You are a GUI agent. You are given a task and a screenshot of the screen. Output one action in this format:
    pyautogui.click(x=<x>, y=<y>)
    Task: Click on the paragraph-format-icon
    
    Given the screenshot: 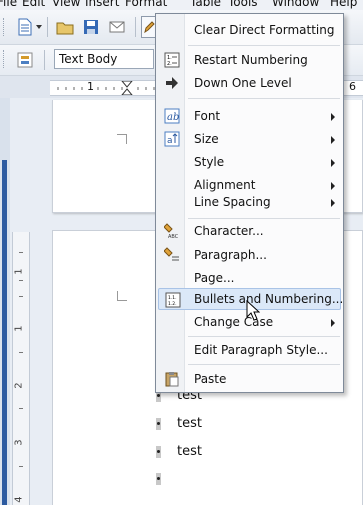 What is the action you would take?
    pyautogui.click(x=171, y=254)
    